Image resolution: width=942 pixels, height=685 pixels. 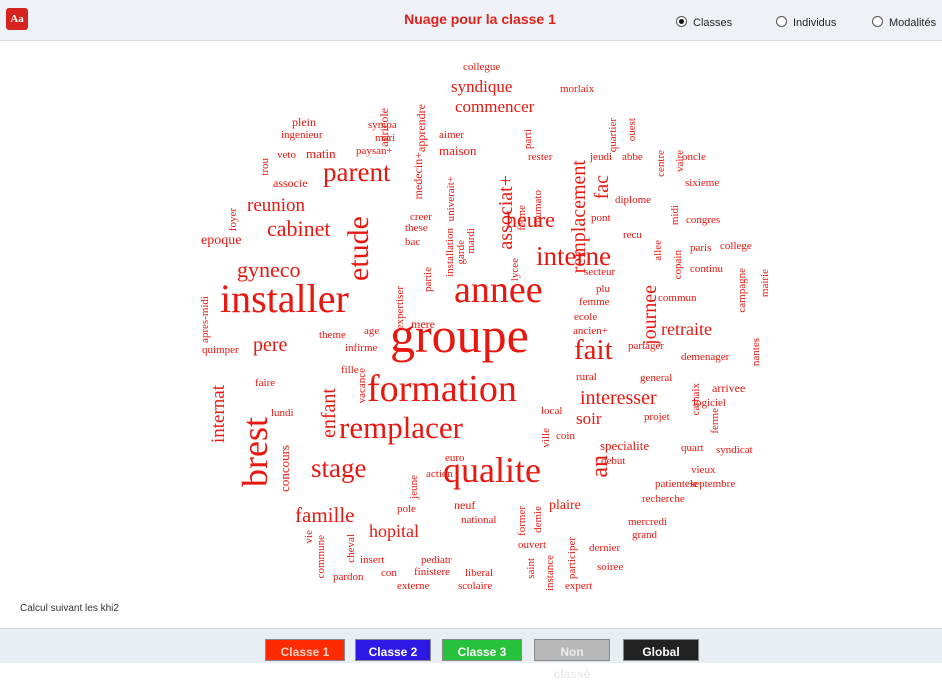 What do you see at coordinates (325, 515) in the screenshot?
I see `cloud-word: famille` at bounding box center [325, 515].